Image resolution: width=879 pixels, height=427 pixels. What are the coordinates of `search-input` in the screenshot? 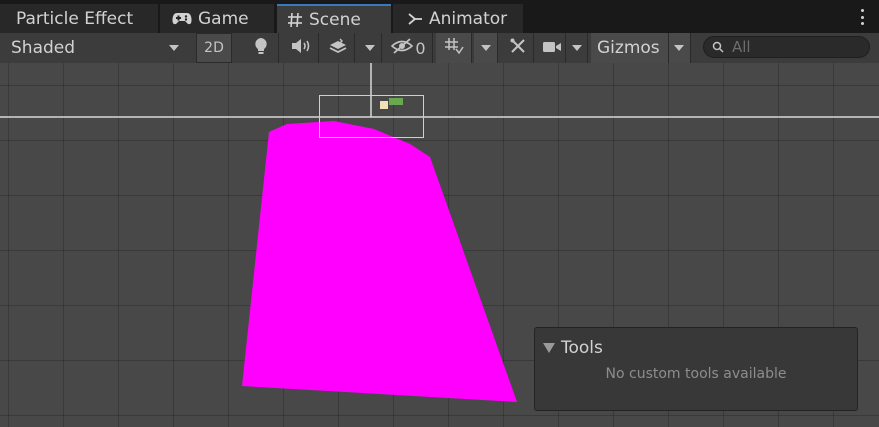 It's located at (797, 47).